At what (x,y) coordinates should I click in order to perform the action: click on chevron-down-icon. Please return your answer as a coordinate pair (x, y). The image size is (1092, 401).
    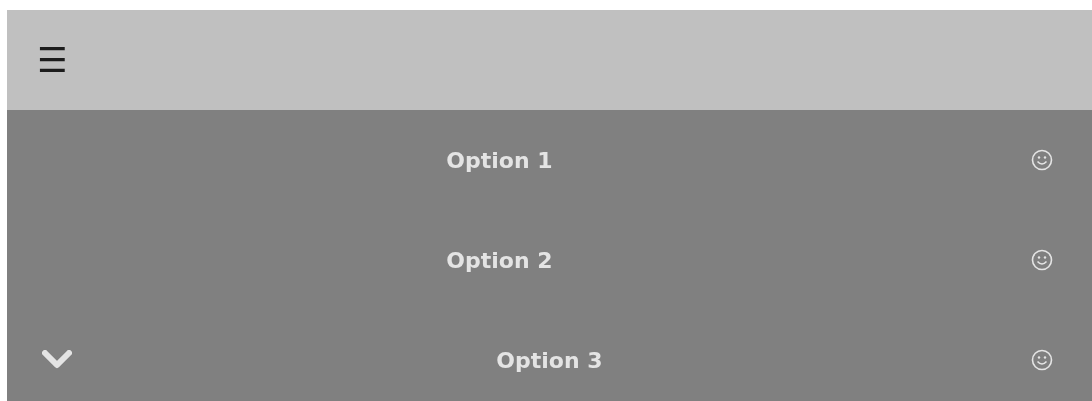
    Looking at the image, I should click on (57, 360).